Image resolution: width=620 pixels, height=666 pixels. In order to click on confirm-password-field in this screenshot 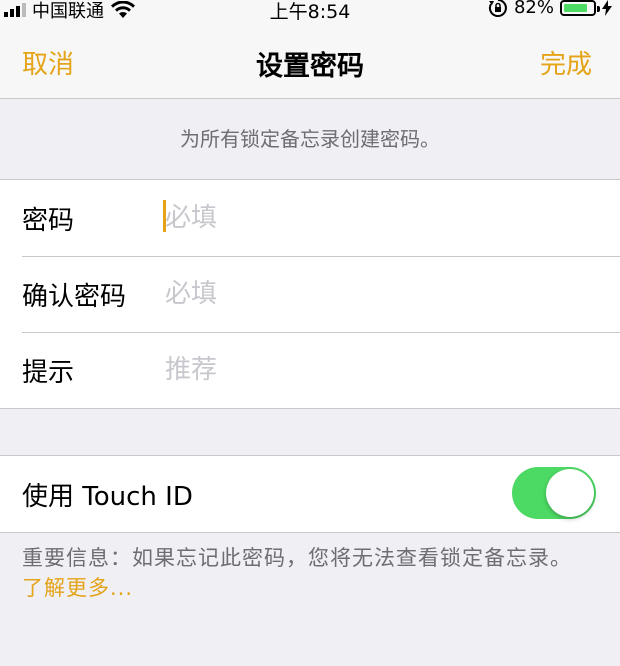, I will do `click(375, 294)`.